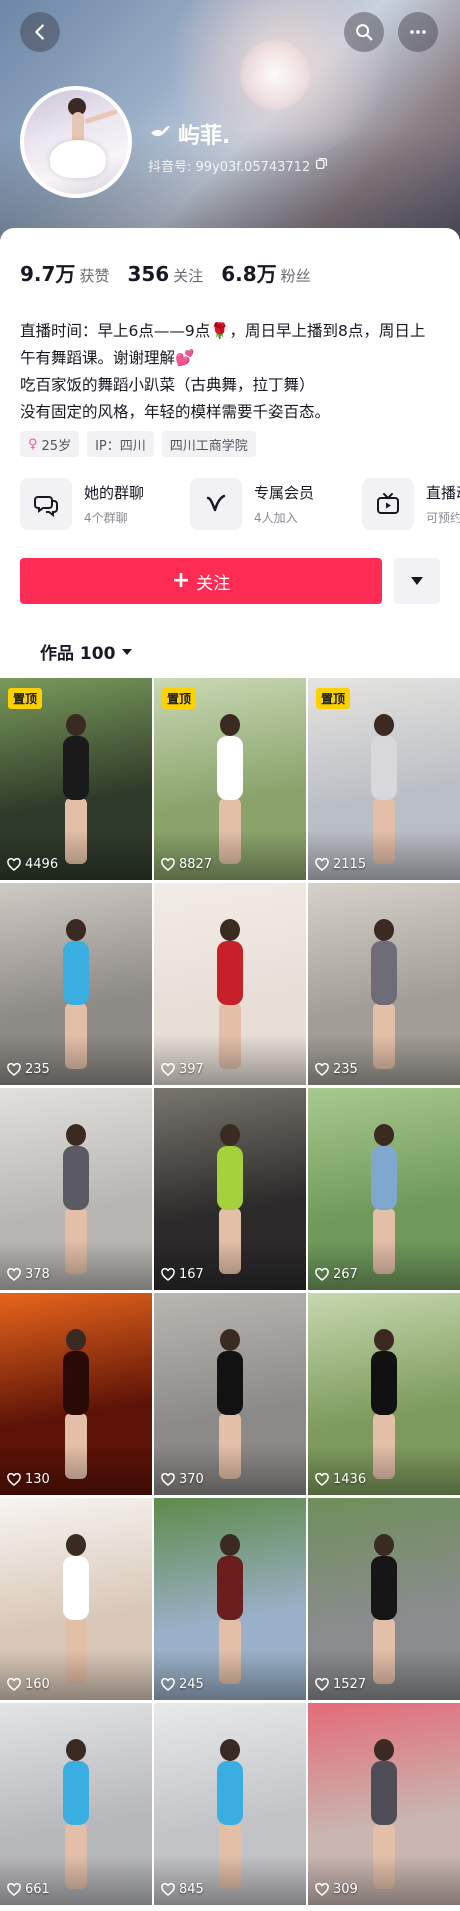 The width and height of the screenshot is (460, 1911). Describe the element at coordinates (345, 1274) in the screenshot. I see `like-count-value: 267` at that location.